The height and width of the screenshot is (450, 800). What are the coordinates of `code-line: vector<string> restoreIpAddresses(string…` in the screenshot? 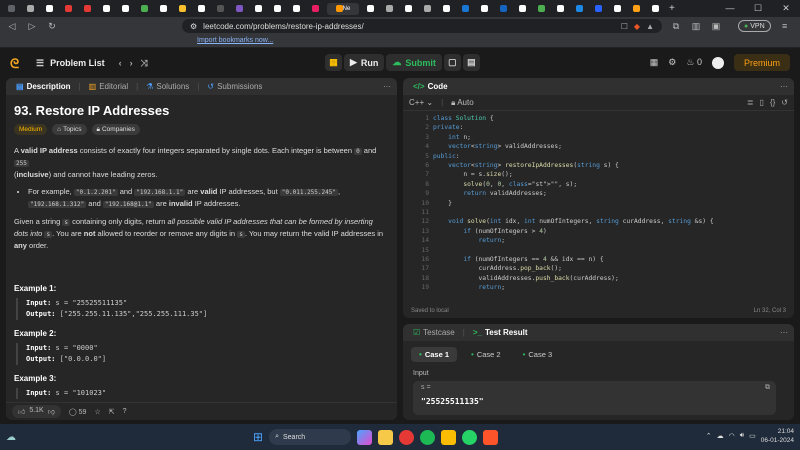 It's located at (526, 165).